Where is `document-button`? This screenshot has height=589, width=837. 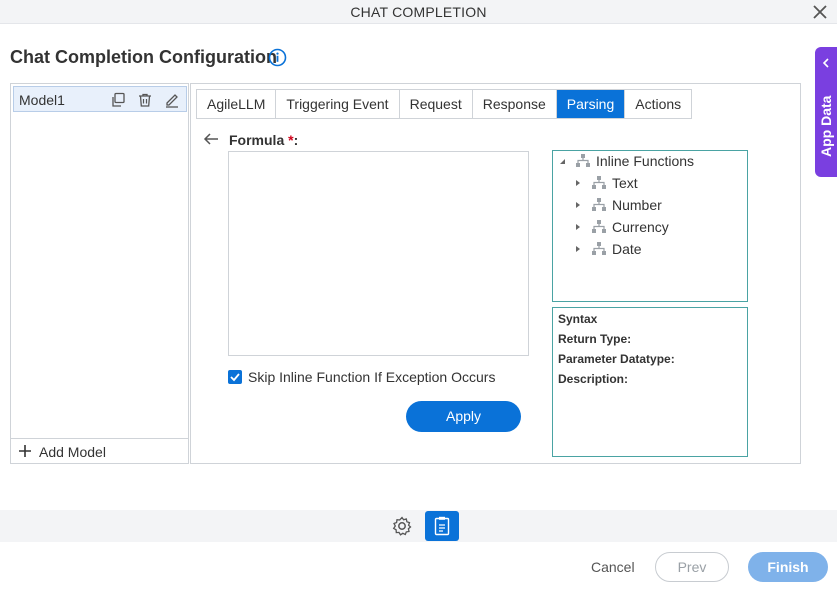 document-button is located at coordinates (442, 526).